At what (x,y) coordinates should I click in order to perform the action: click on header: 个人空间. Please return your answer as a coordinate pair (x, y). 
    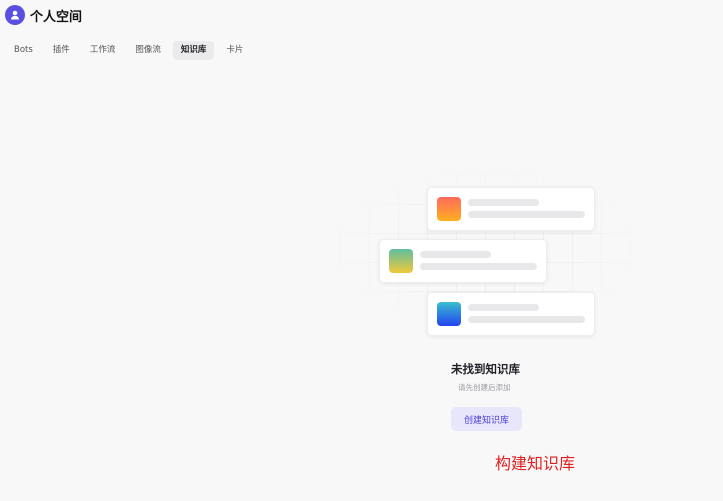
    Looking at the image, I should click on (361, 15).